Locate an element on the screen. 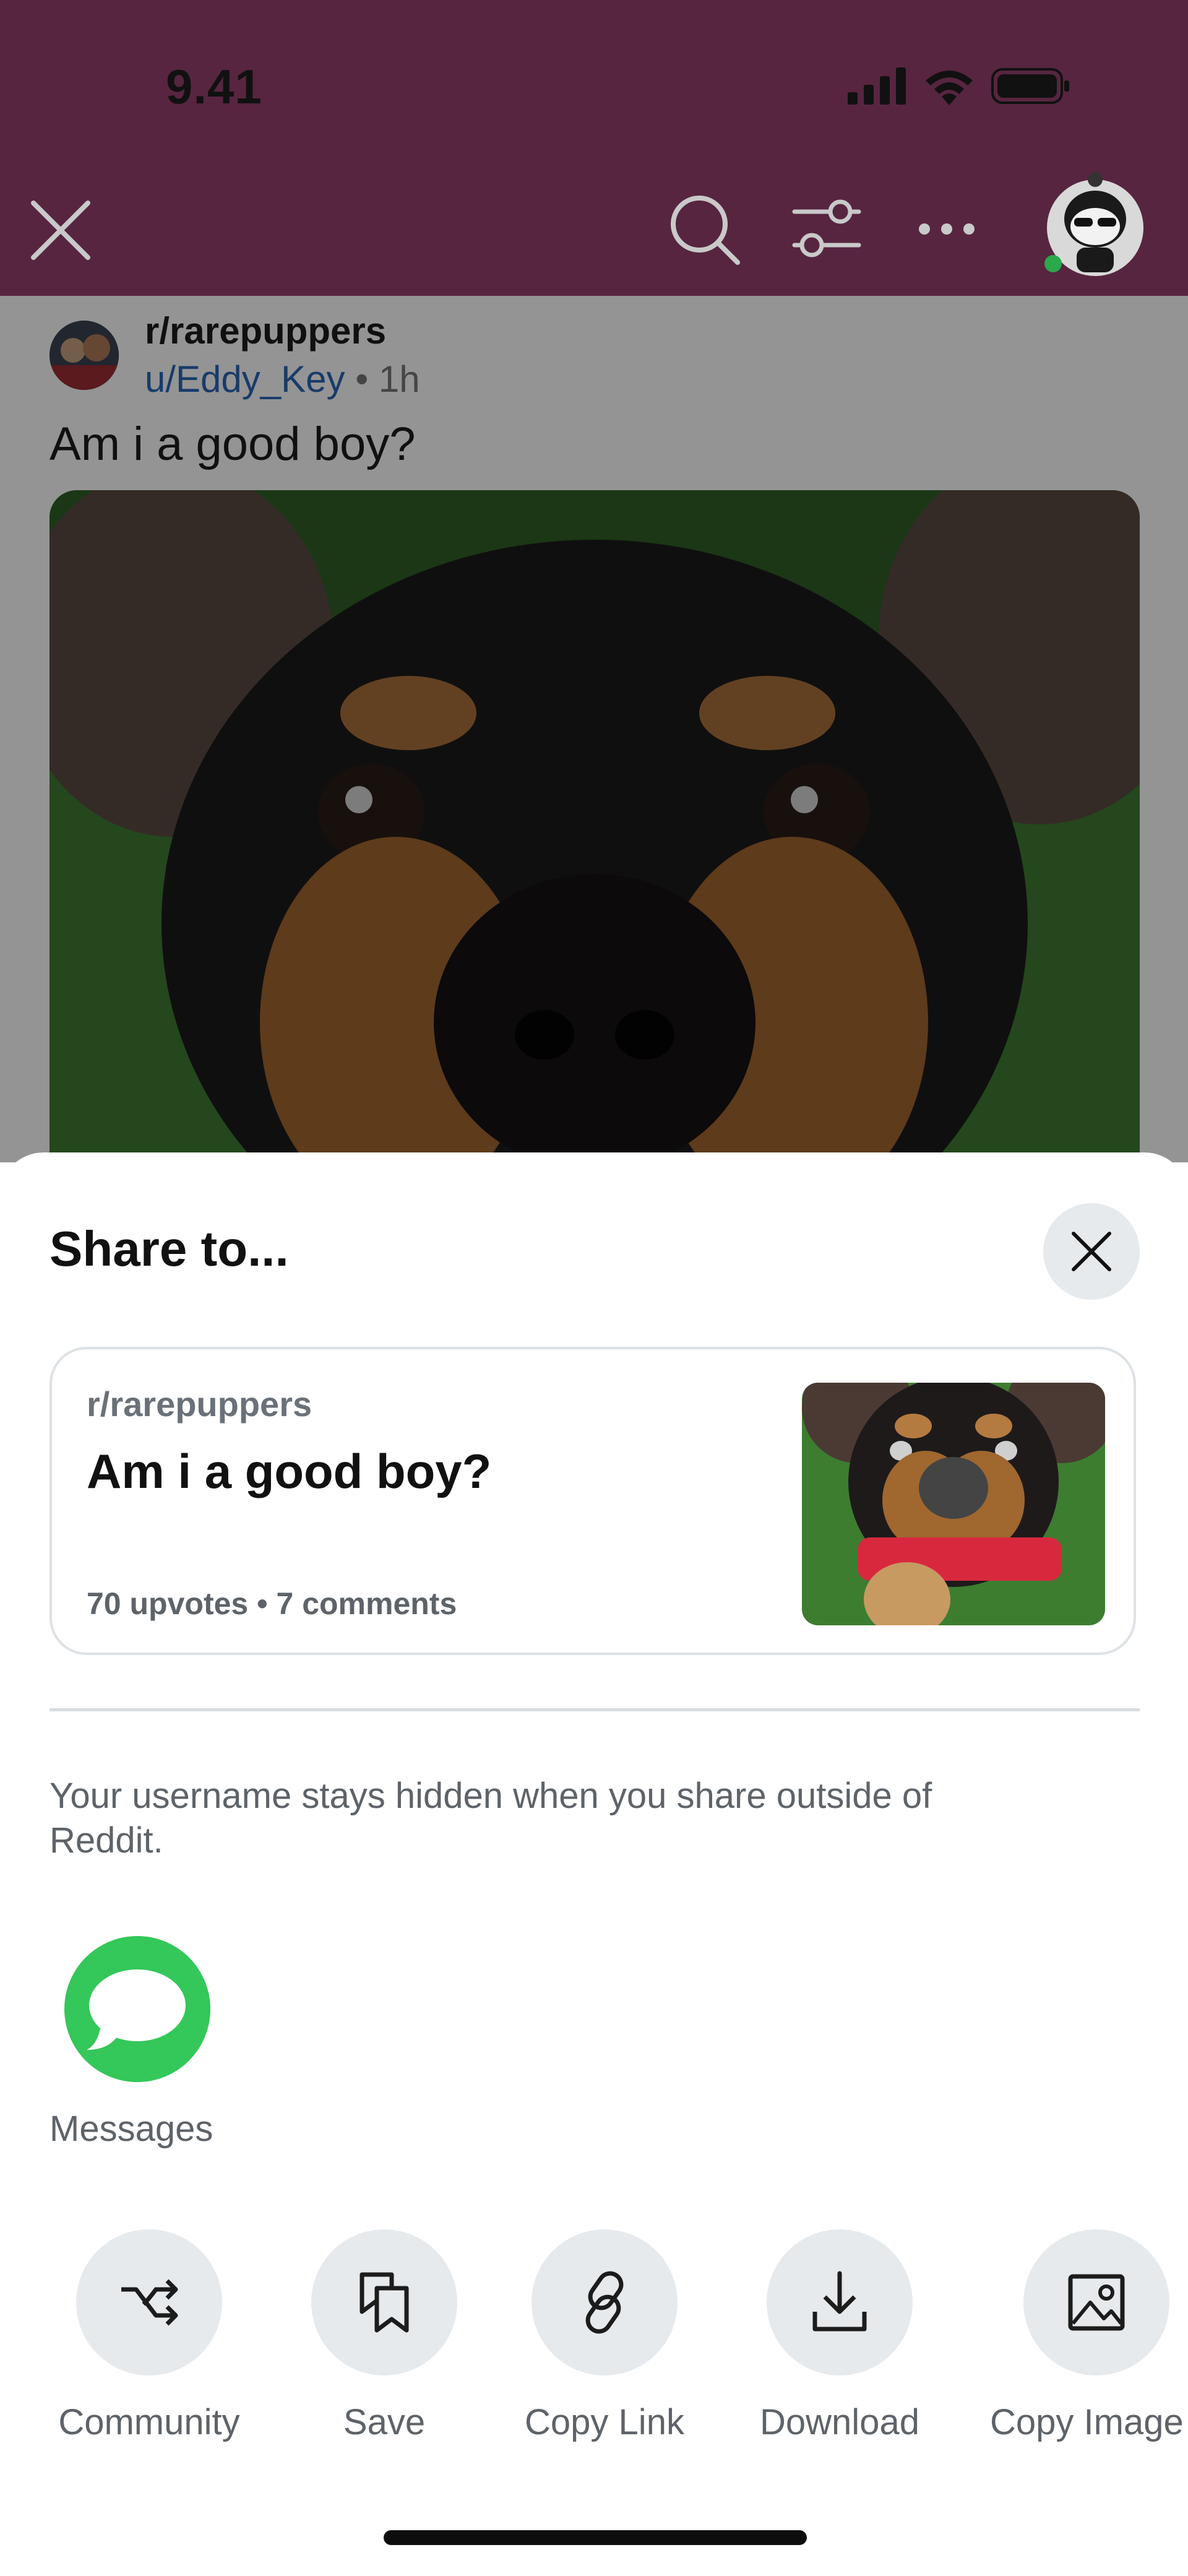 This screenshot has height=2576, width=1188. community-circle is located at coordinates (149, 2302).